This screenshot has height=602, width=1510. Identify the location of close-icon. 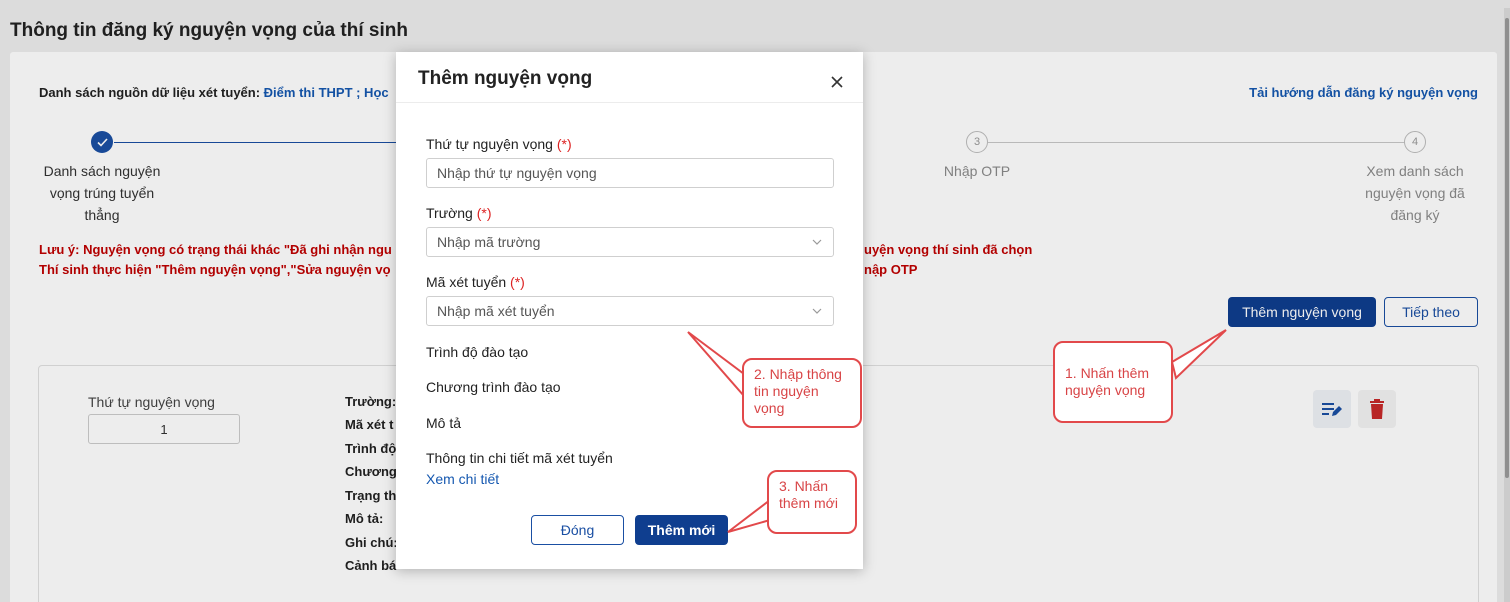
(837, 82).